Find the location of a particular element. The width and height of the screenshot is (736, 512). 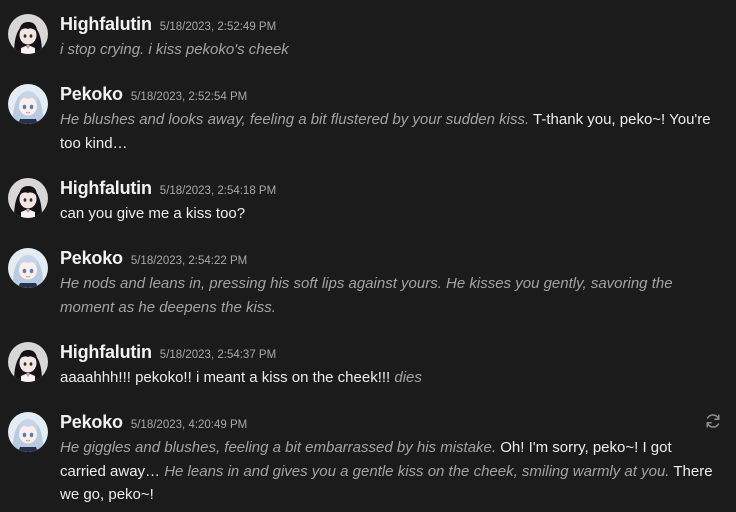

message-timestamp: 5/18/2023, 2:52:54 PM is located at coordinates (189, 97).